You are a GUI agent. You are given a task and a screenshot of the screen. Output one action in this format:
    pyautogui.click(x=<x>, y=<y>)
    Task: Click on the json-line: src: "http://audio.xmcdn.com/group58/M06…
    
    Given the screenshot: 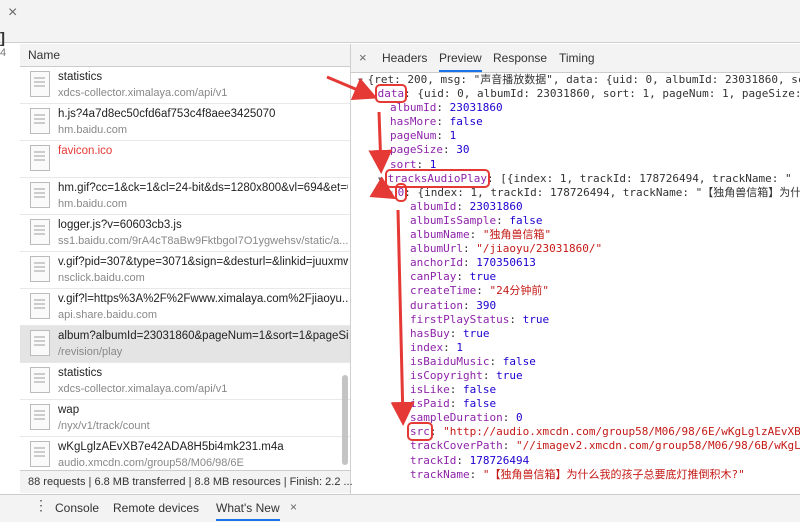 What is the action you would take?
    pyautogui.click(x=579, y=432)
    